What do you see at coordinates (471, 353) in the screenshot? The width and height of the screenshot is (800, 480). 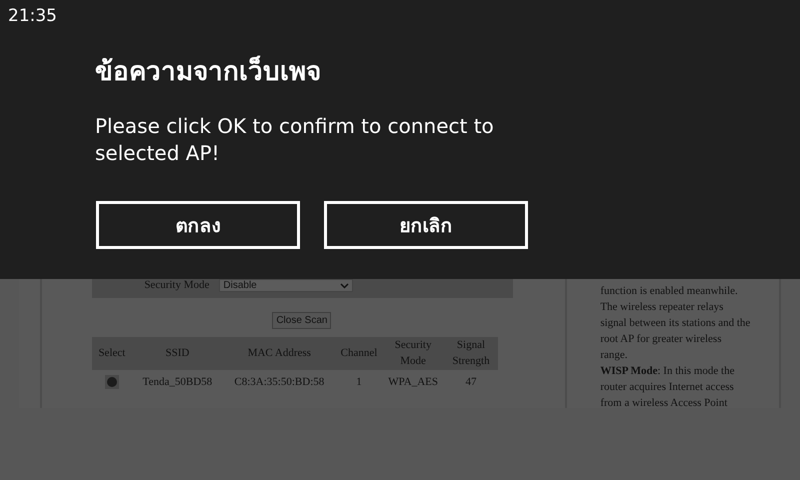 I see `column-header: Signal Strength` at bounding box center [471, 353].